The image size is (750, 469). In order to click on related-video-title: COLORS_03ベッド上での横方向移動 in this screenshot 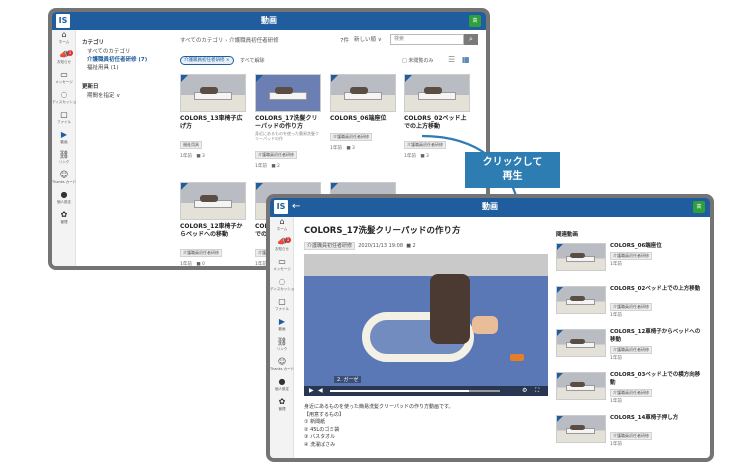, I will do `click(656, 379)`.